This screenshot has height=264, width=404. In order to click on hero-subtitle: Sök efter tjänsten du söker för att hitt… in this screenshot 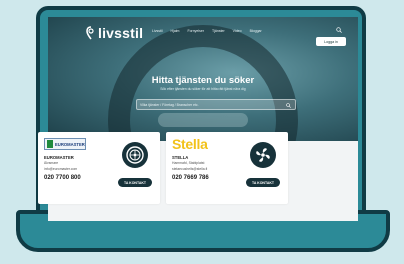, I will do `click(203, 89)`.